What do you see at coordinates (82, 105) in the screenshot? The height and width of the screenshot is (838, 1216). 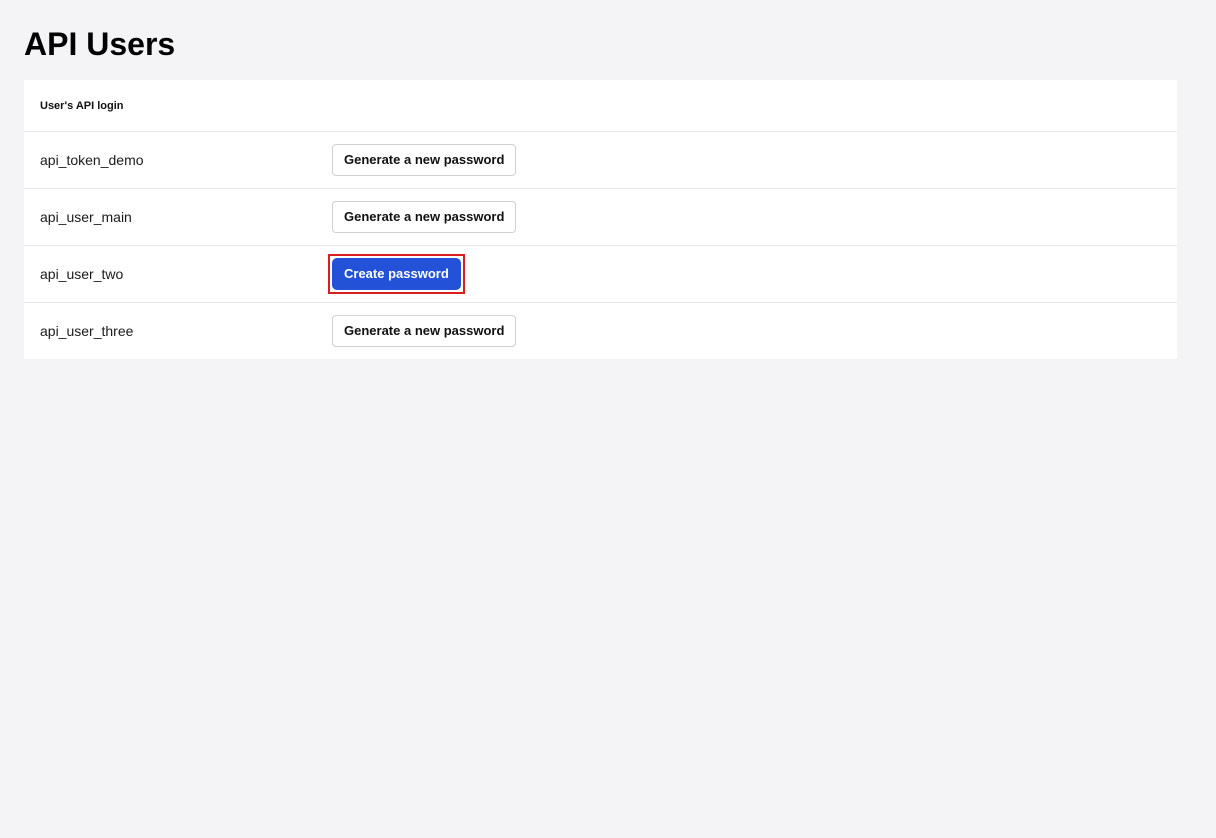 I see `column-header-login: User's API login` at bounding box center [82, 105].